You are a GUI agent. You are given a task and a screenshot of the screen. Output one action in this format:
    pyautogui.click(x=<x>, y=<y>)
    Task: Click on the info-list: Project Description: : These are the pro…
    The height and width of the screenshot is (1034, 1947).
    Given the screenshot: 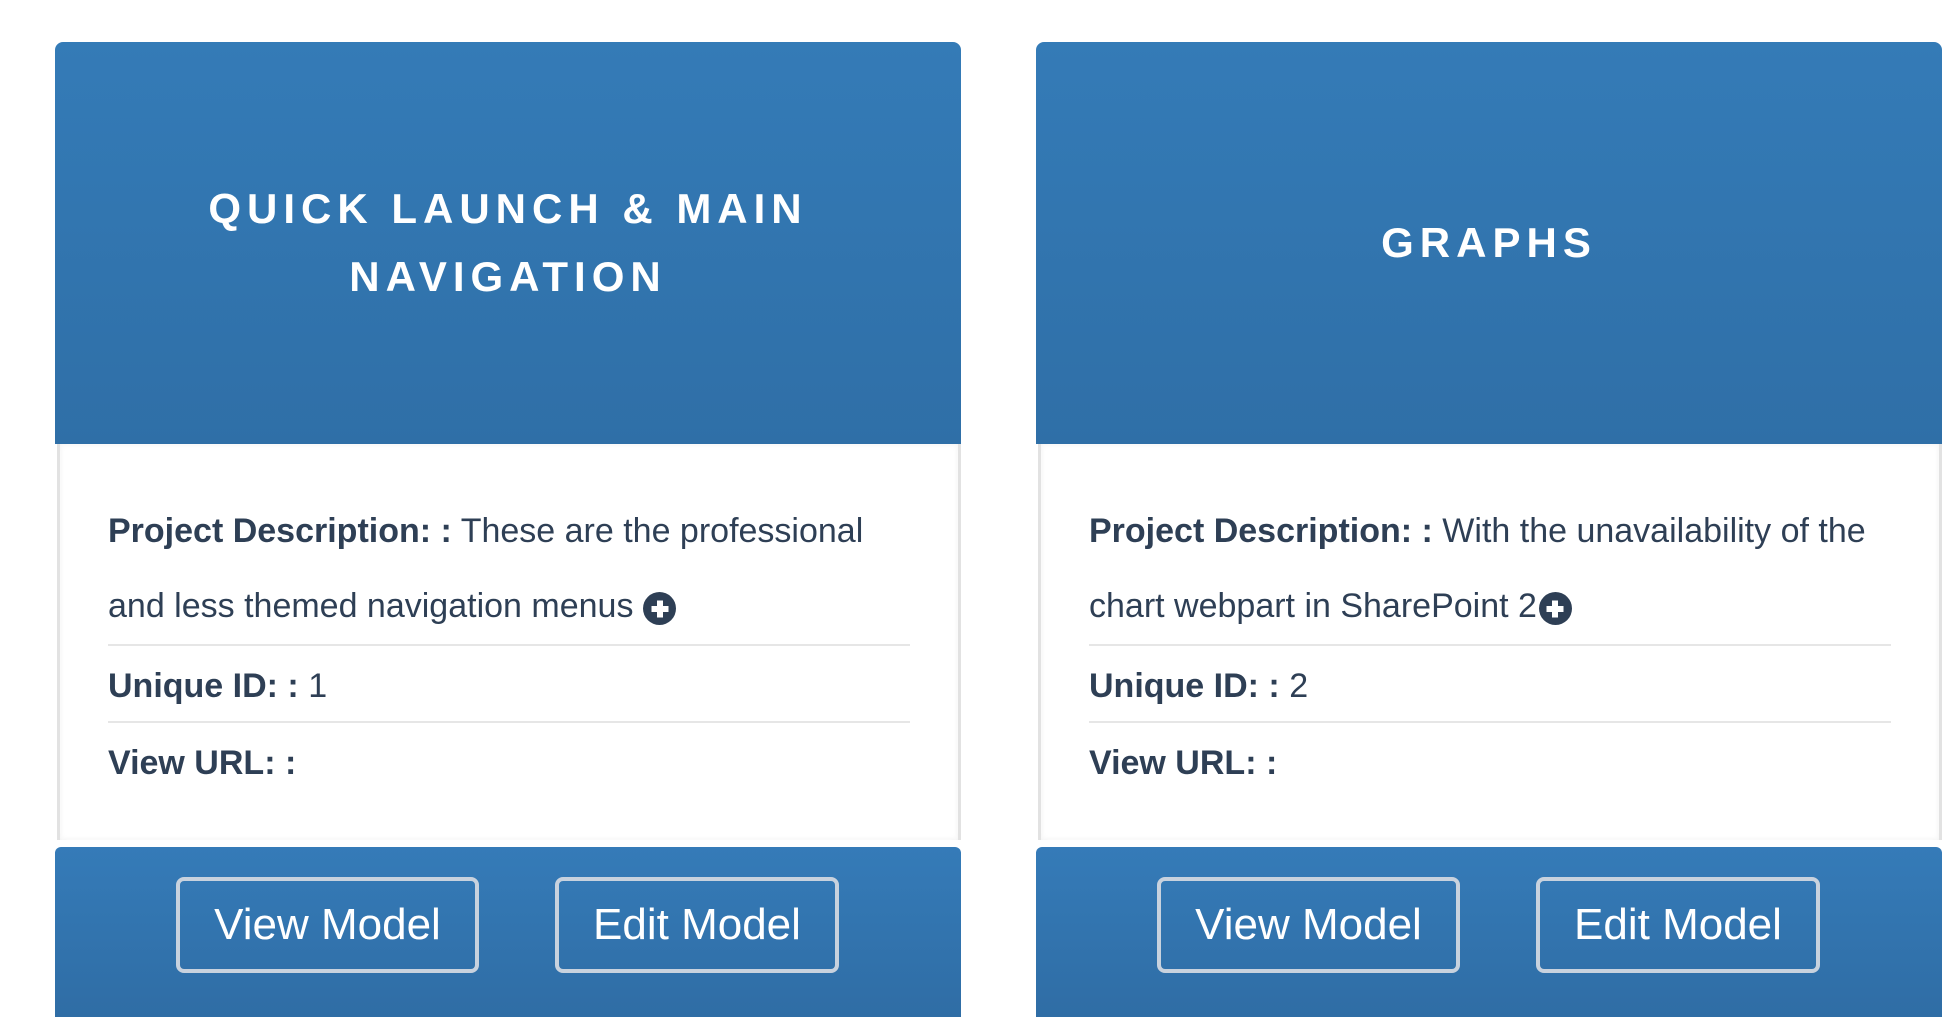 What is the action you would take?
    pyautogui.click(x=509, y=646)
    